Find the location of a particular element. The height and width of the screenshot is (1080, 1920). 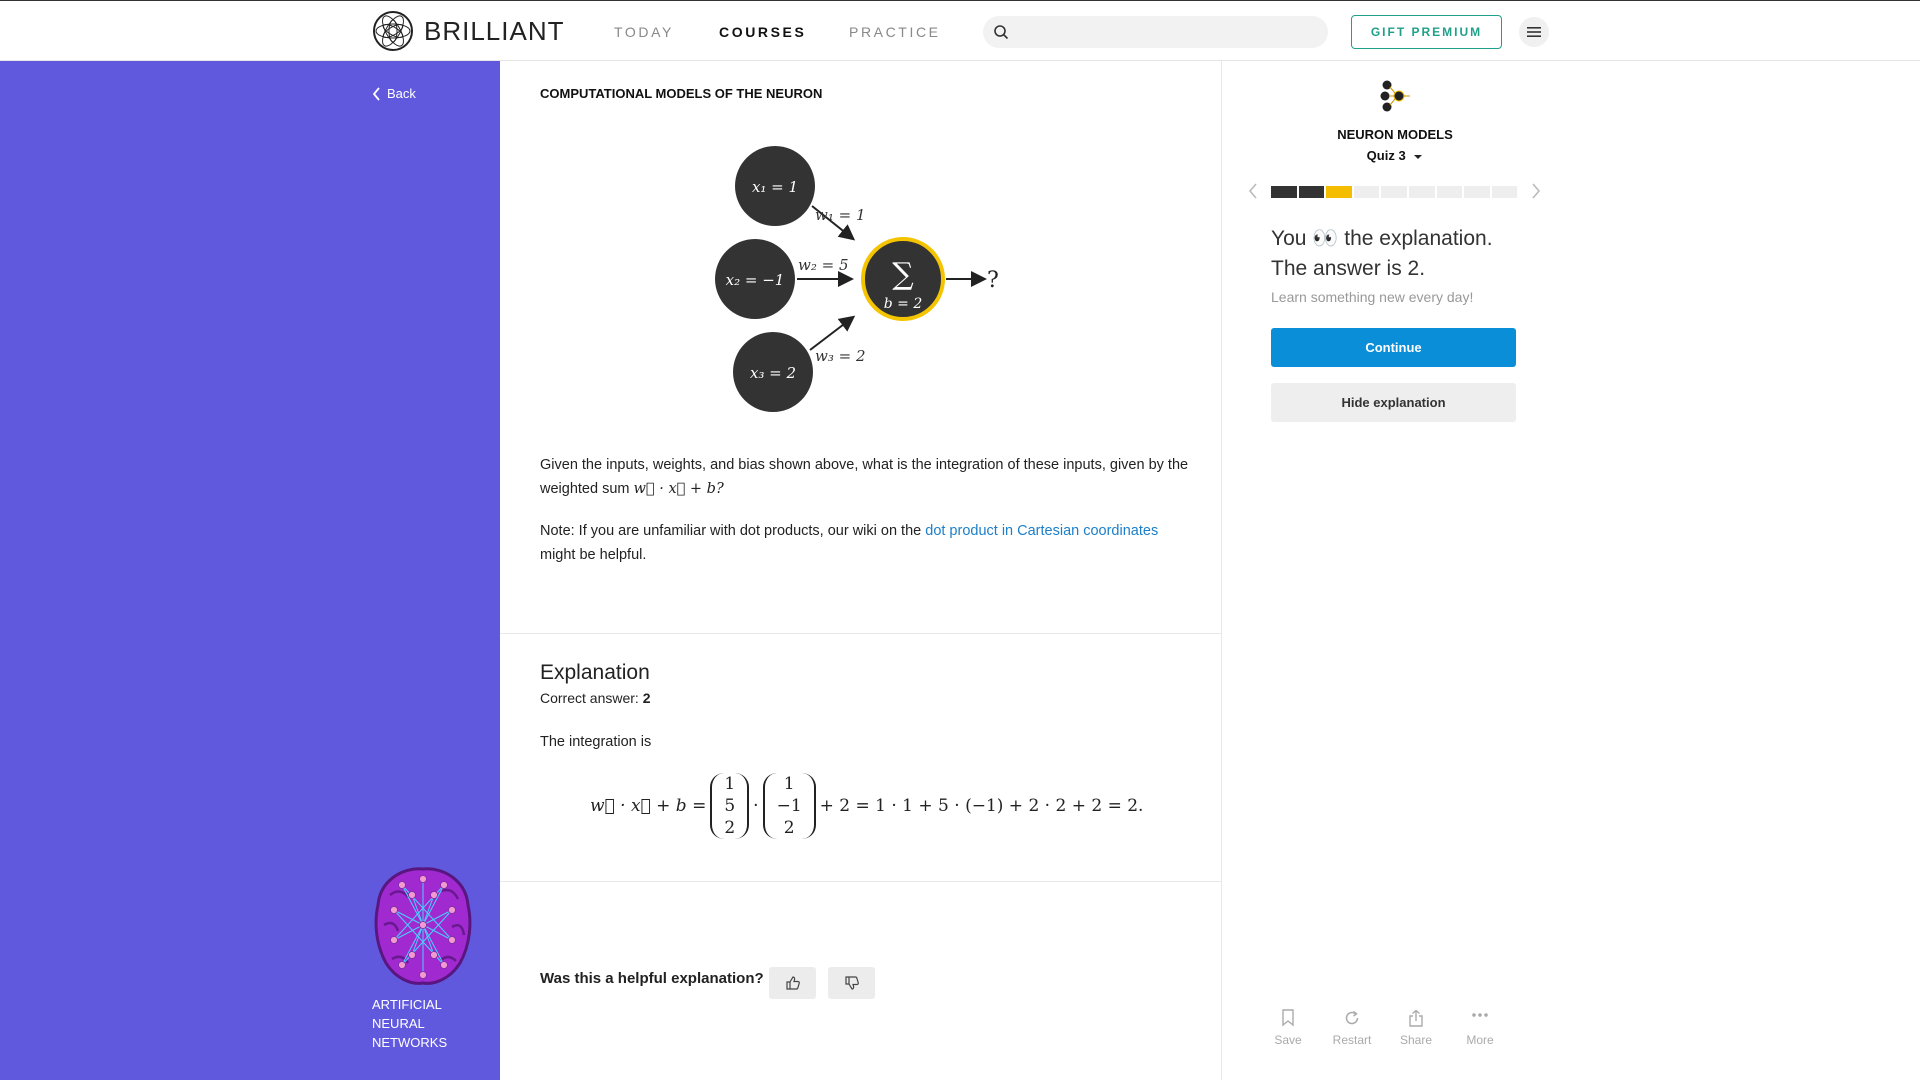

output-label: ? is located at coordinates (993, 280).